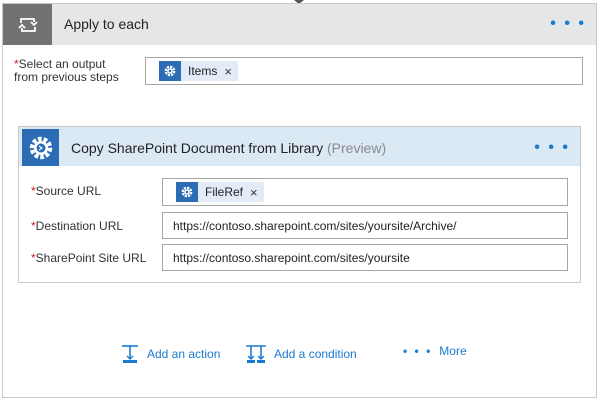 The width and height of the screenshot is (600, 399). I want to click on source-url-input: FileRef ×, so click(365, 192).